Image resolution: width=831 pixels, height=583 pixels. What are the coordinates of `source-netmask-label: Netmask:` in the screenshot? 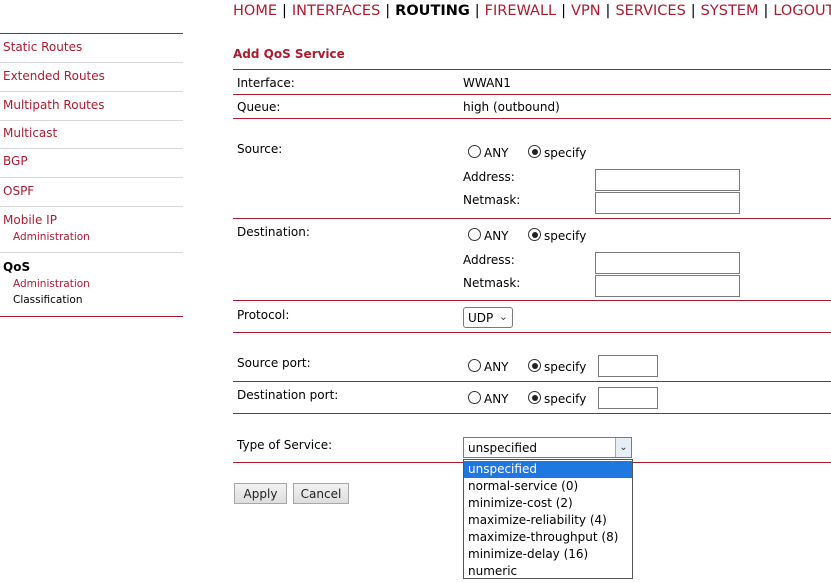 It's located at (492, 200).